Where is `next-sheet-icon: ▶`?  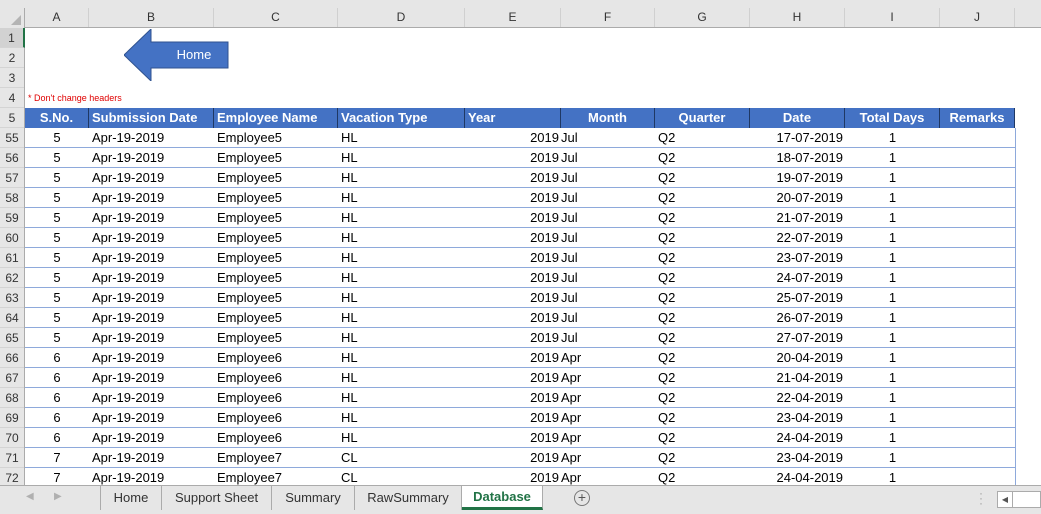 next-sheet-icon: ▶ is located at coordinates (58, 496).